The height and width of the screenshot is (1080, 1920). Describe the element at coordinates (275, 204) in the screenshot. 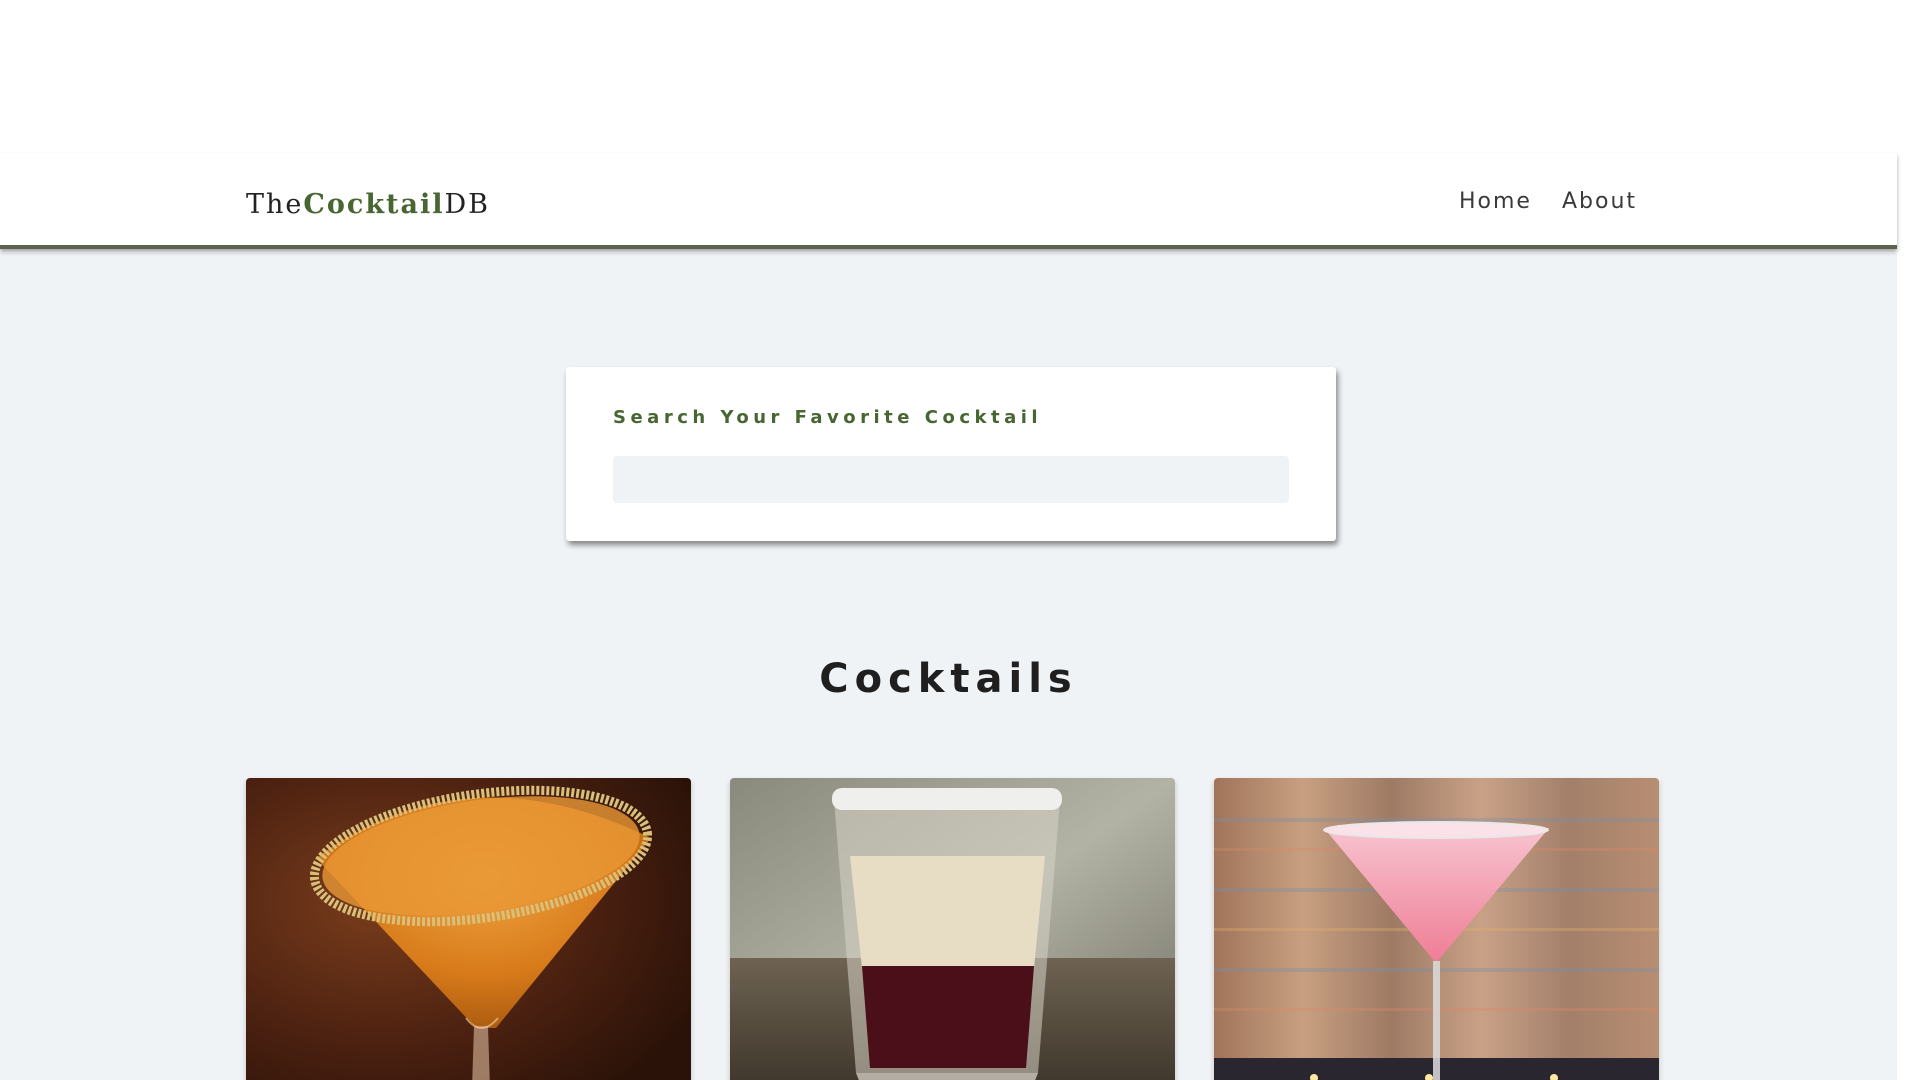

I see `brand-prefix: The` at that location.